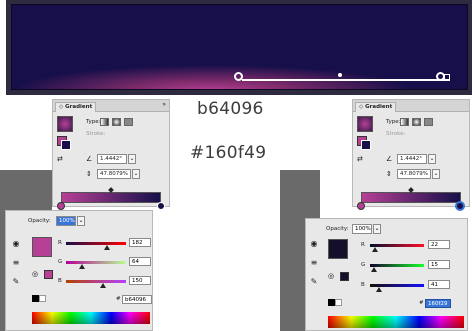 The height and width of the screenshot is (331, 472). Describe the element at coordinates (111, 106) in the screenshot. I see `panel-tab-bar: ◇ Gradient »` at that location.